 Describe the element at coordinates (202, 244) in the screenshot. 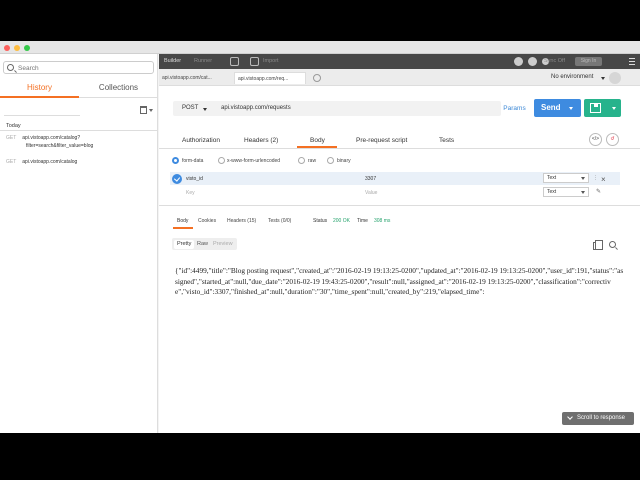

I see `view-raw: Raw` at that location.